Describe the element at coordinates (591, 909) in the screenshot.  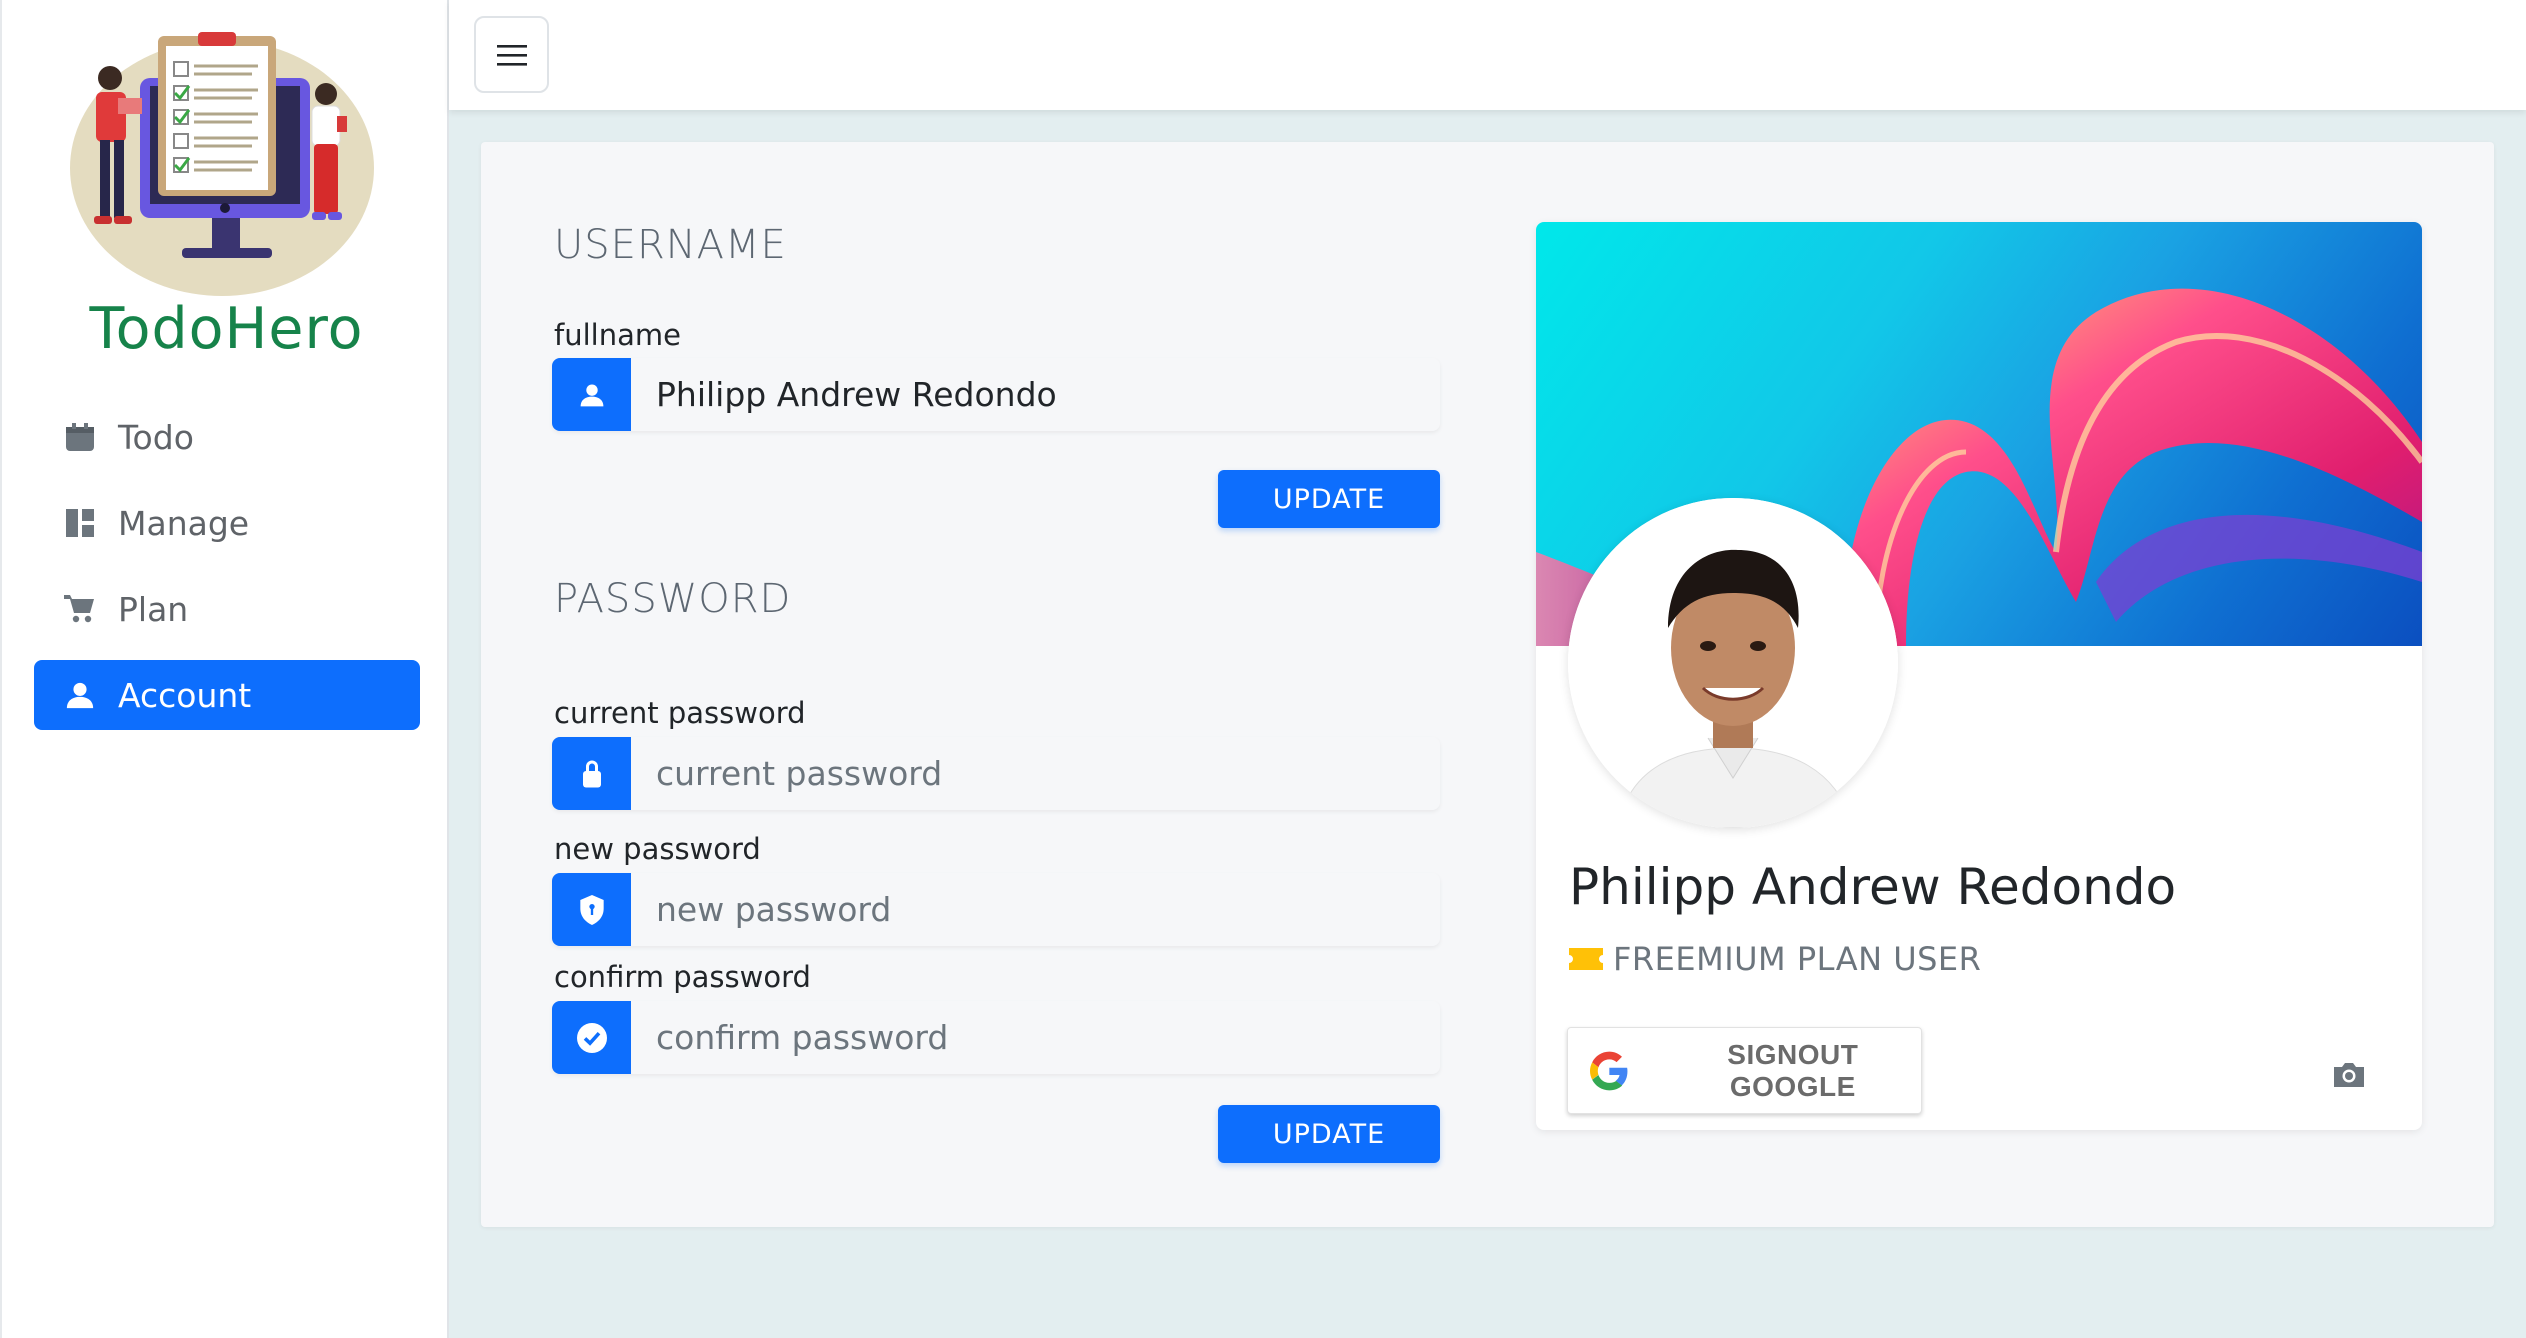
I see `shield-icon` at that location.